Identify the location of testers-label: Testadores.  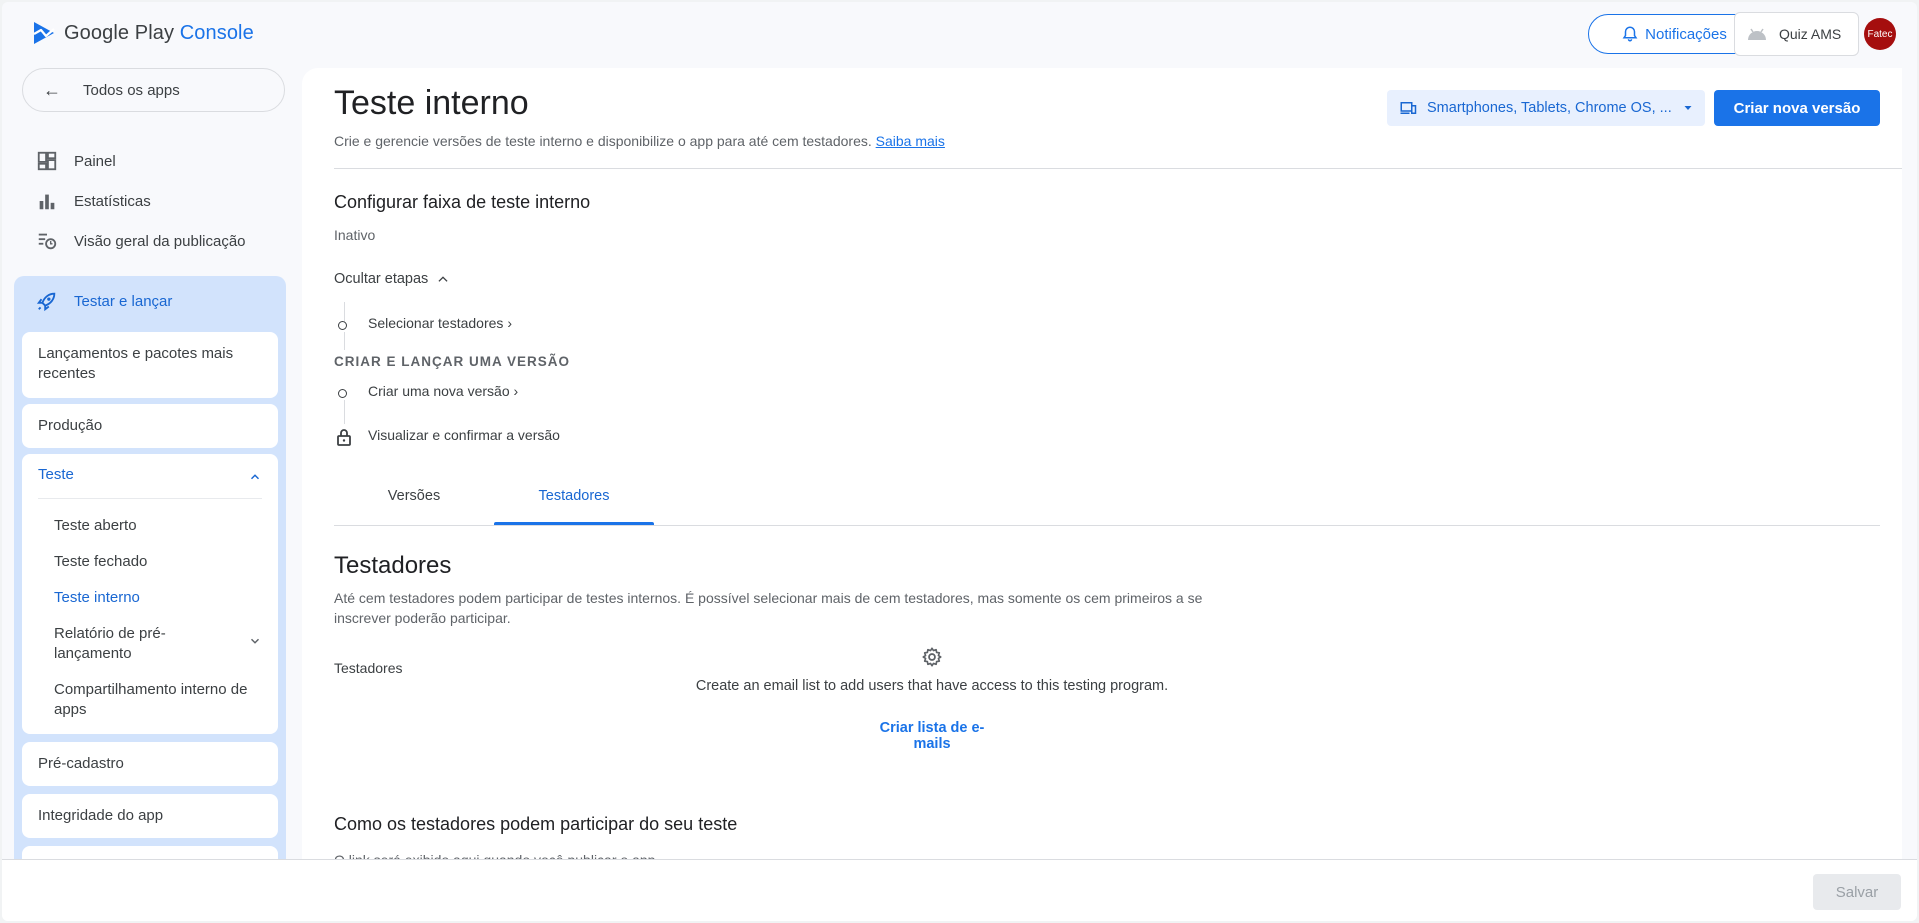
(368, 668).